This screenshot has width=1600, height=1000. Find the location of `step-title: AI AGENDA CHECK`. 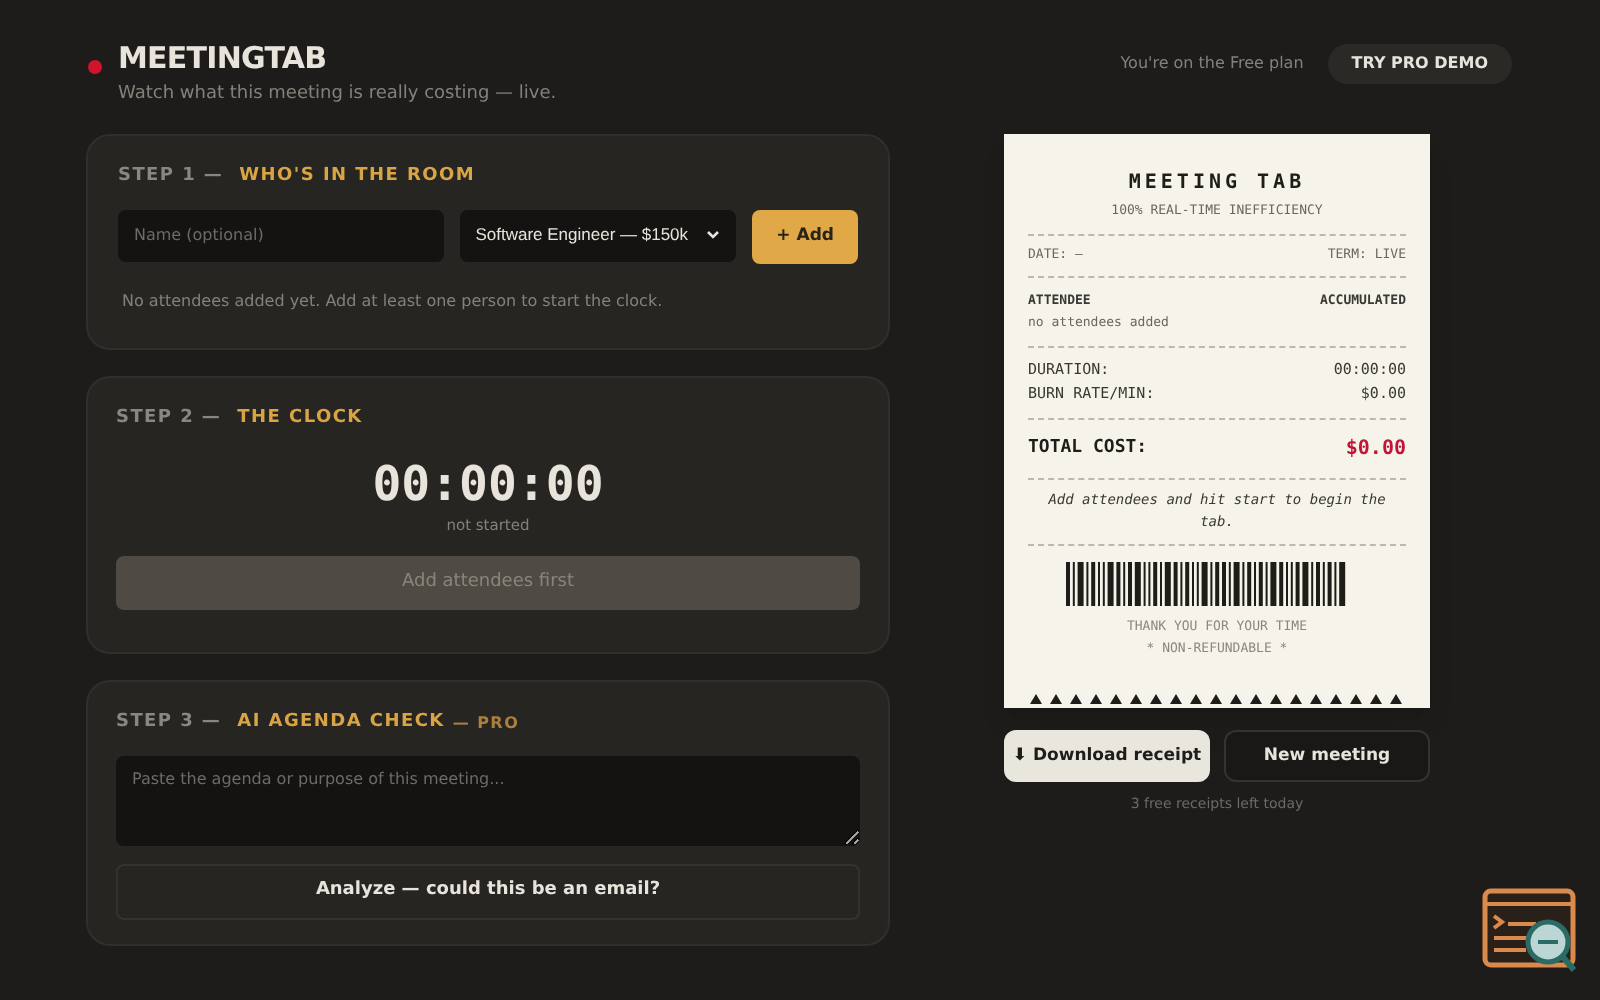

step-title: AI AGENDA CHECK is located at coordinates (341, 723).